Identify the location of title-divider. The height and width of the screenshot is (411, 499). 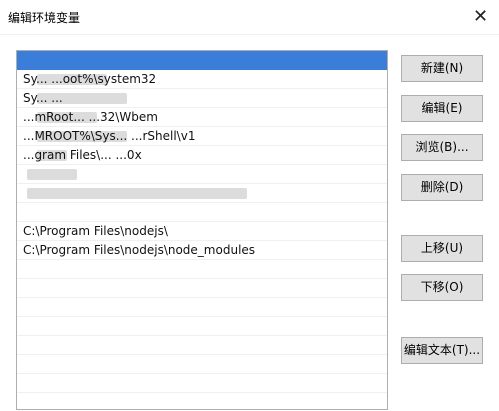
(249, 34).